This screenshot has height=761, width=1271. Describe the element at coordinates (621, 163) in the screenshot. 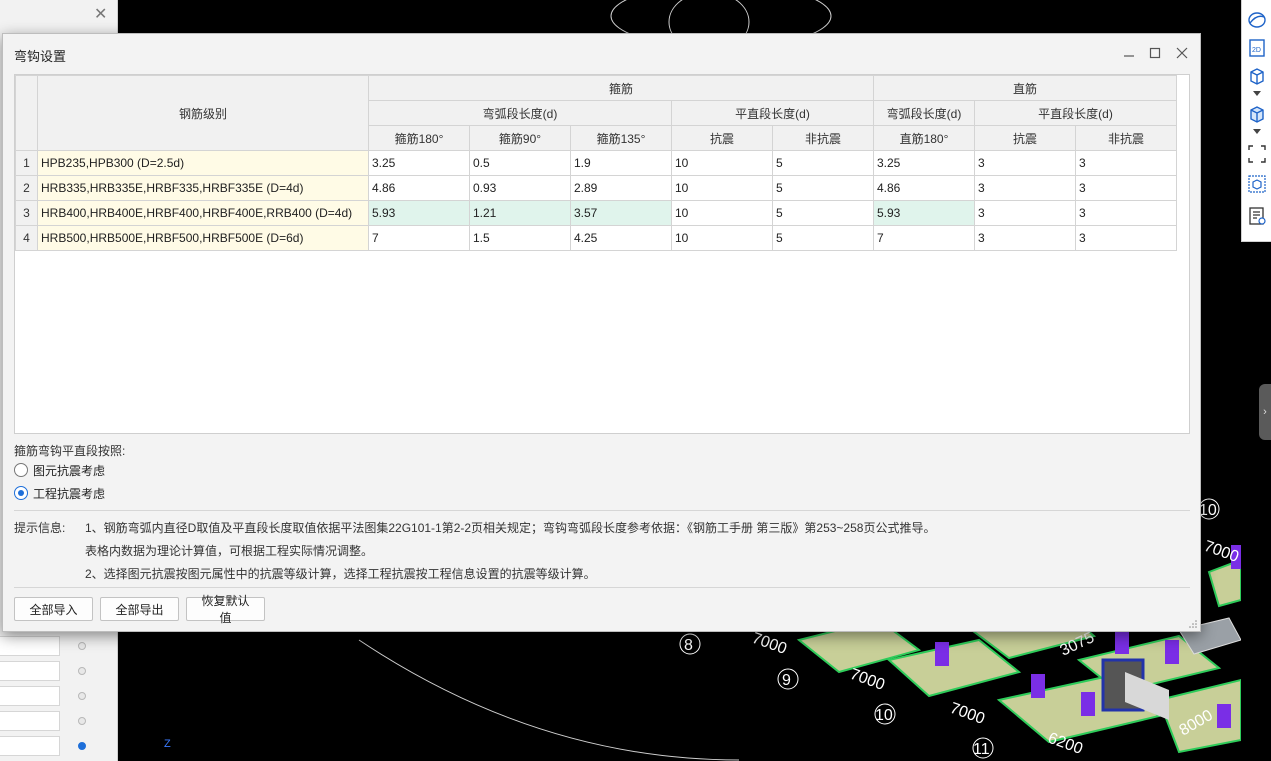

I see `value-cell: 1.9` at that location.